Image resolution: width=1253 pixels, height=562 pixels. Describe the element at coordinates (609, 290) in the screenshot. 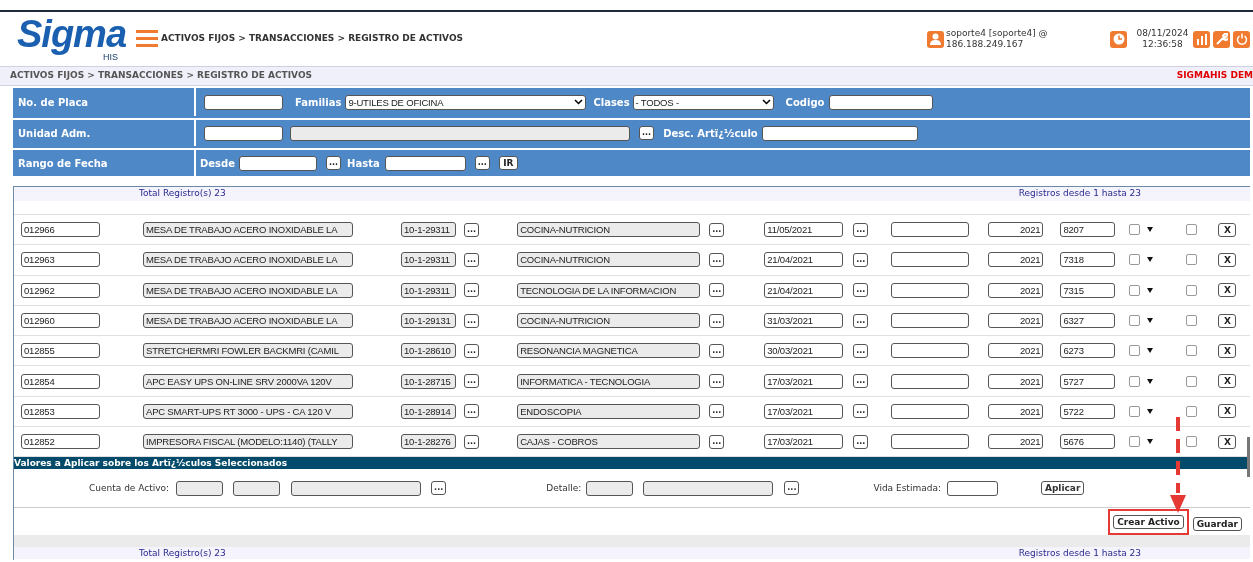

I see `unit-field: TECNOLOGIA DE LA INFORMACION` at that location.